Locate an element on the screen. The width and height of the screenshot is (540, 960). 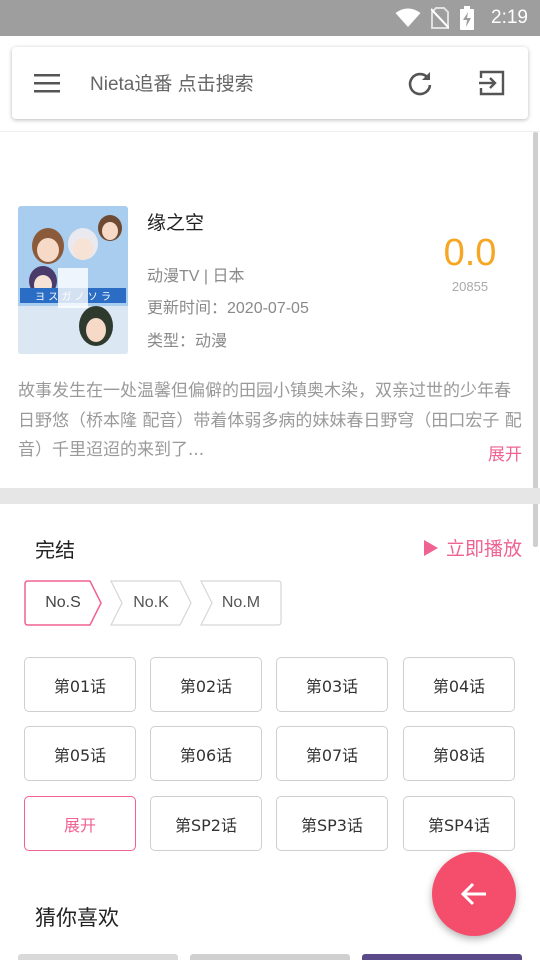
arrow-left-icon is located at coordinates (473, 894).